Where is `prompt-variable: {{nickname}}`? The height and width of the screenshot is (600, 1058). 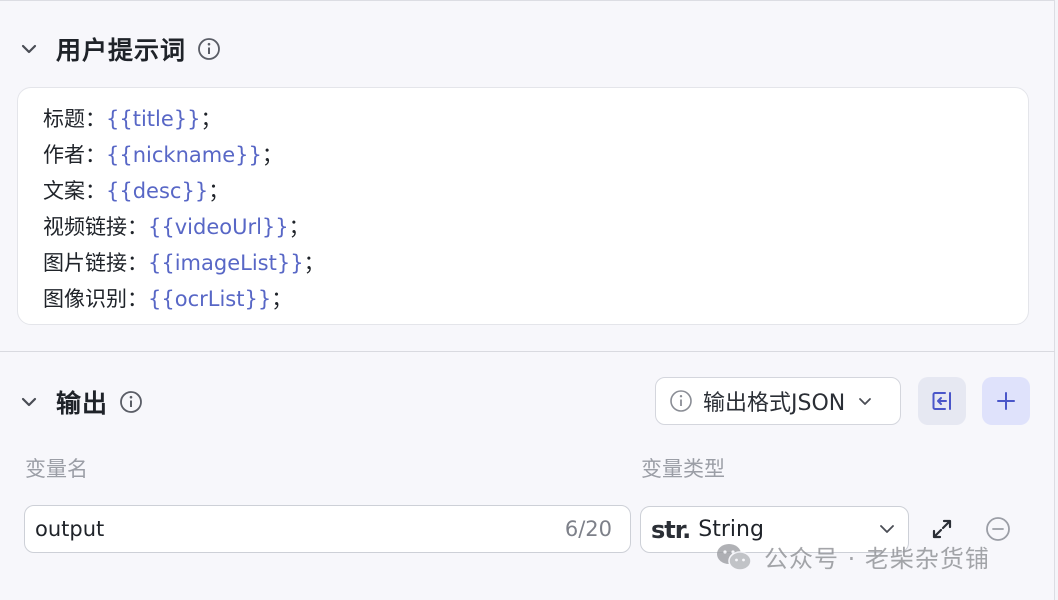
prompt-variable: {{nickname}} is located at coordinates (184, 155).